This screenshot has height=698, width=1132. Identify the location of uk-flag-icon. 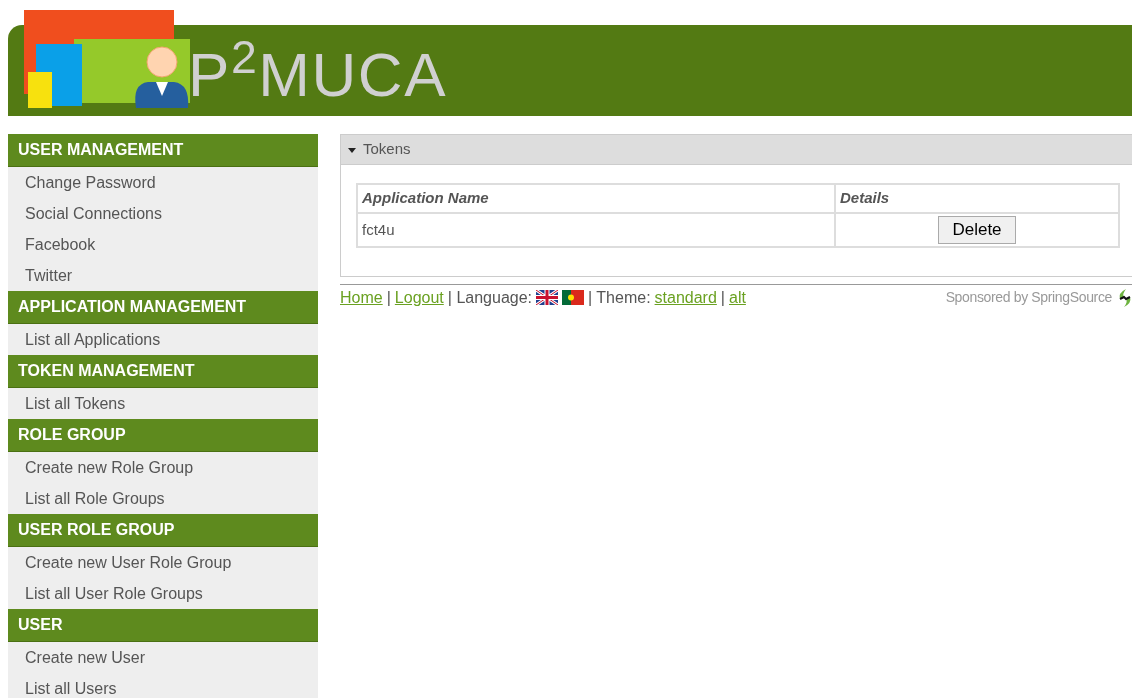
(547, 297).